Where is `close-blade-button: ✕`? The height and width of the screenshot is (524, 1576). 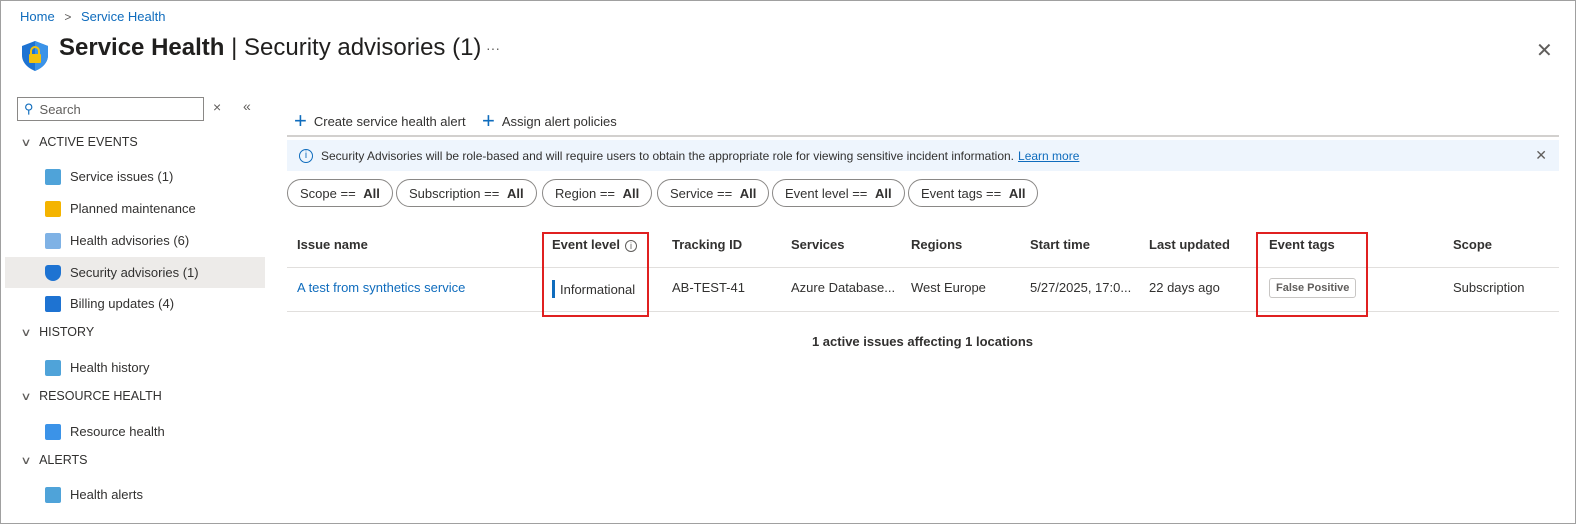 close-blade-button: ✕ is located at coordinates (1544, 50).